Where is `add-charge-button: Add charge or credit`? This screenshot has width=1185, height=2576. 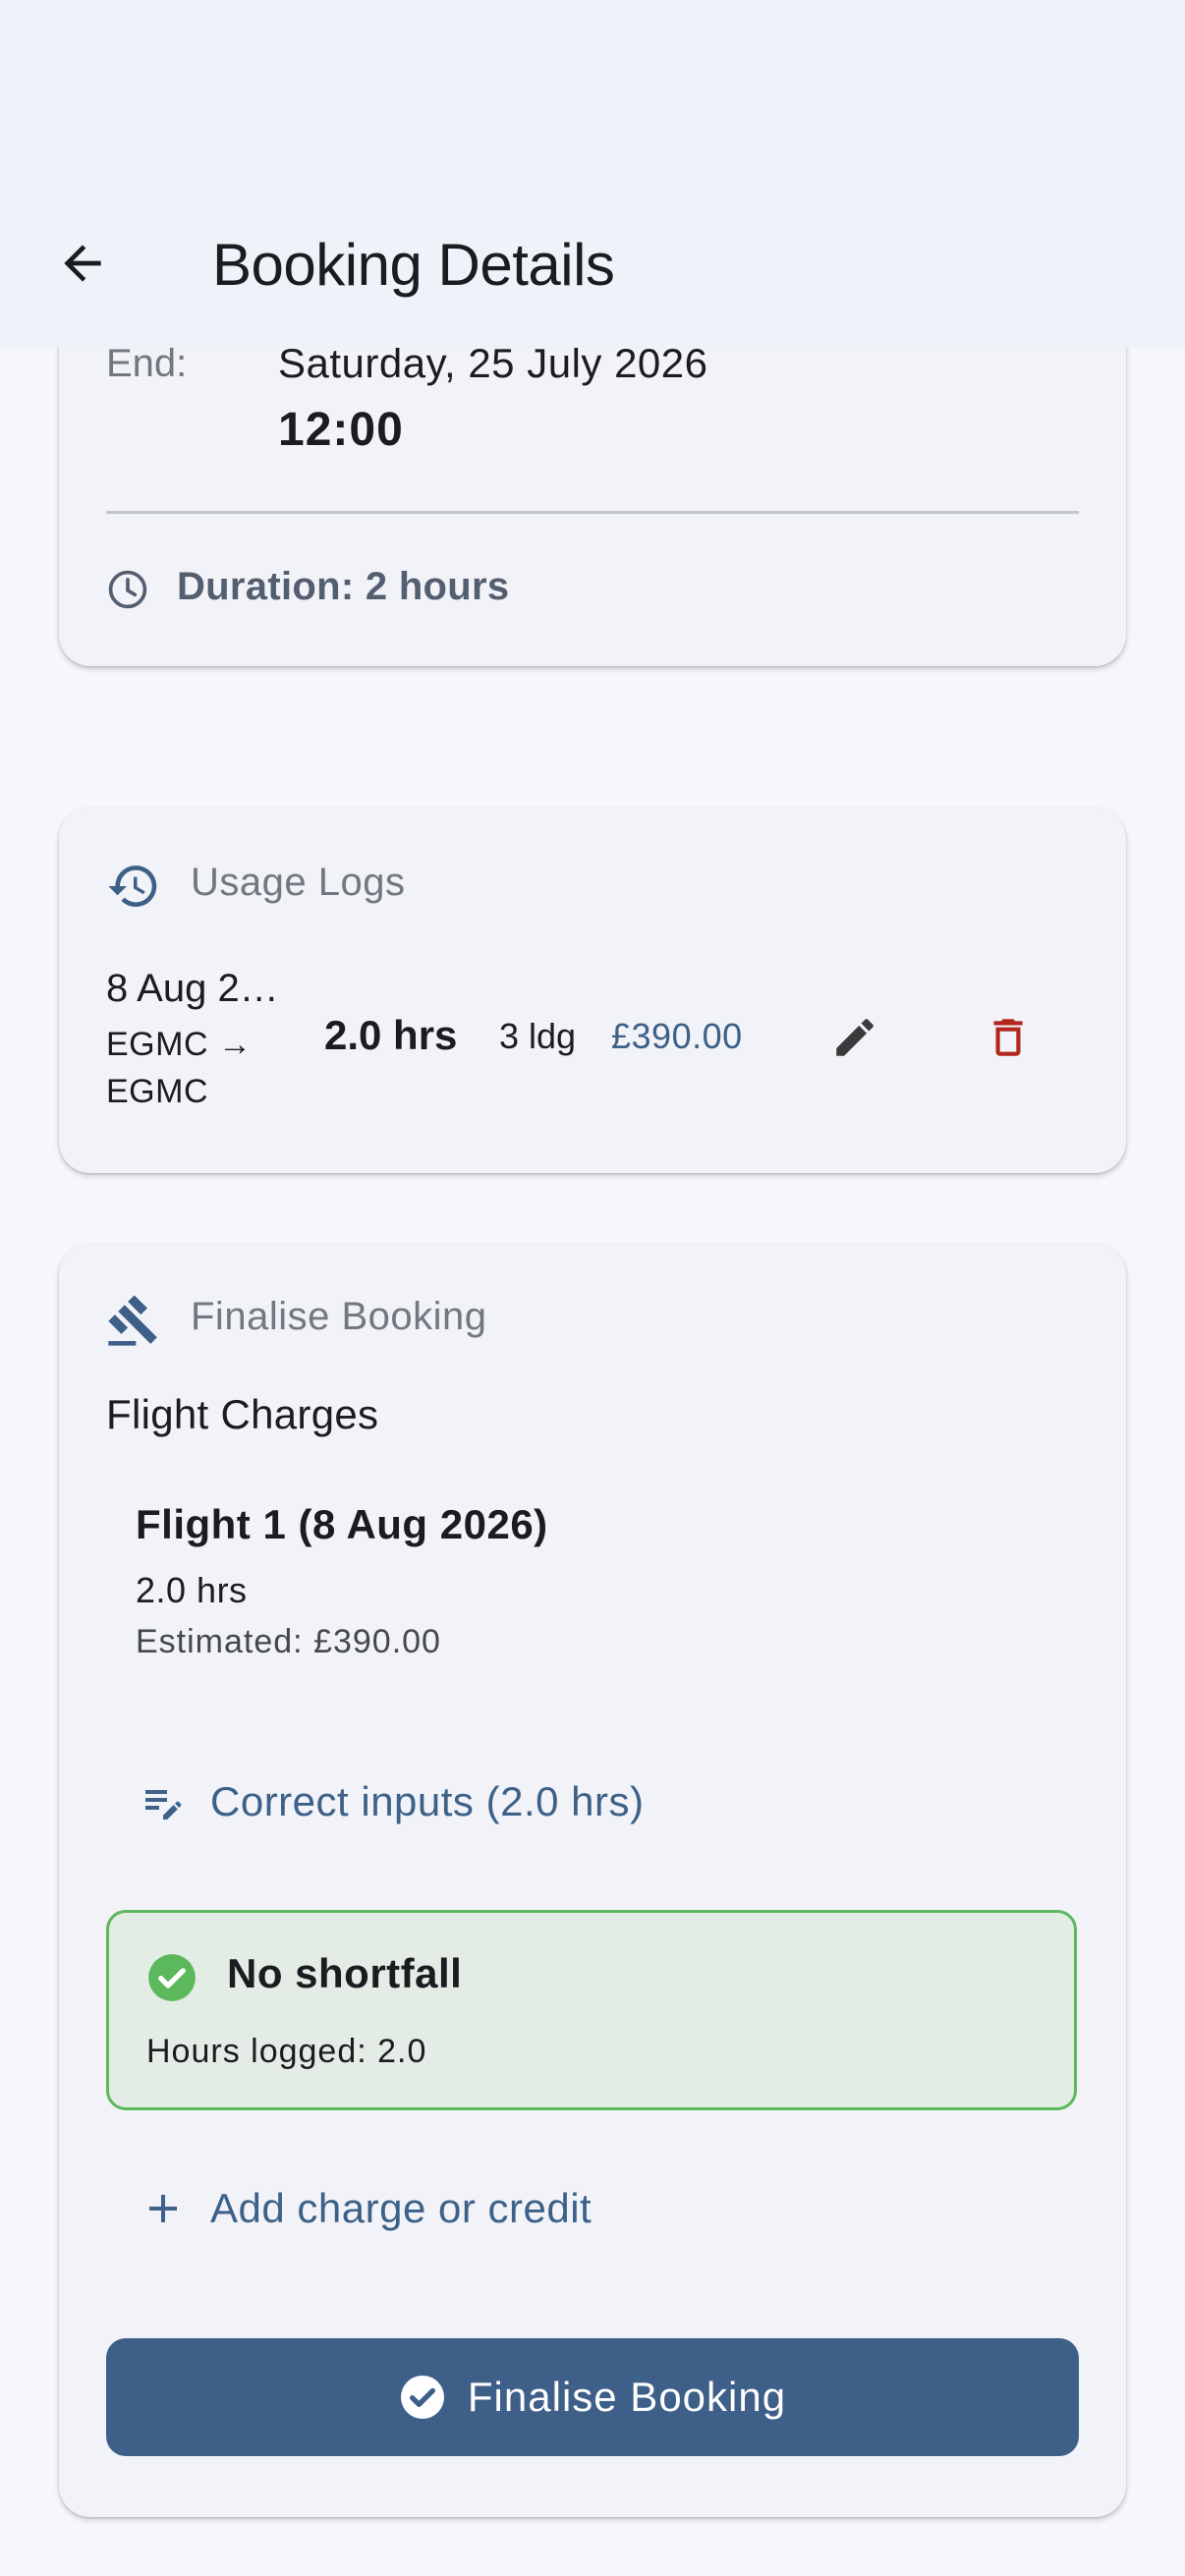
add-charge-button: Add charge or credit is located at coordinates (366, 2208).